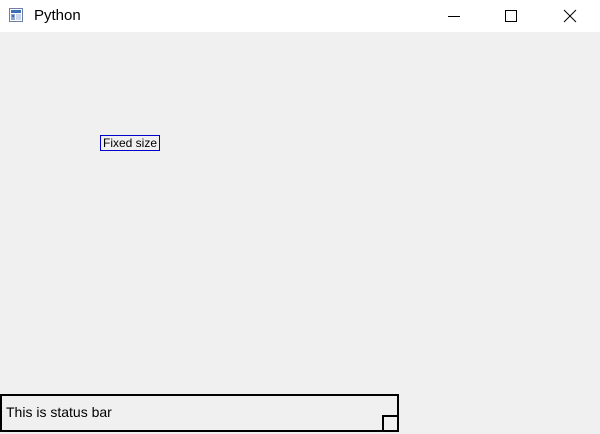  I want to click on close-icon, so click(570, 16).